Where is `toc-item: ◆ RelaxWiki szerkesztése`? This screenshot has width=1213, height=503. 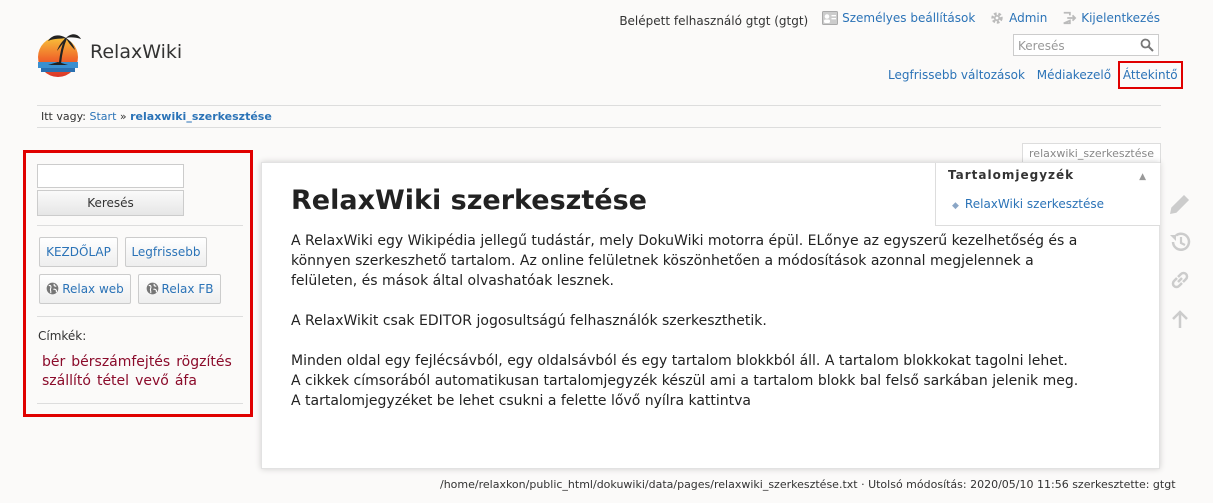 toc-item: ◆ RelaxWiki szerkesztése is located at coordinates (1028, 204).